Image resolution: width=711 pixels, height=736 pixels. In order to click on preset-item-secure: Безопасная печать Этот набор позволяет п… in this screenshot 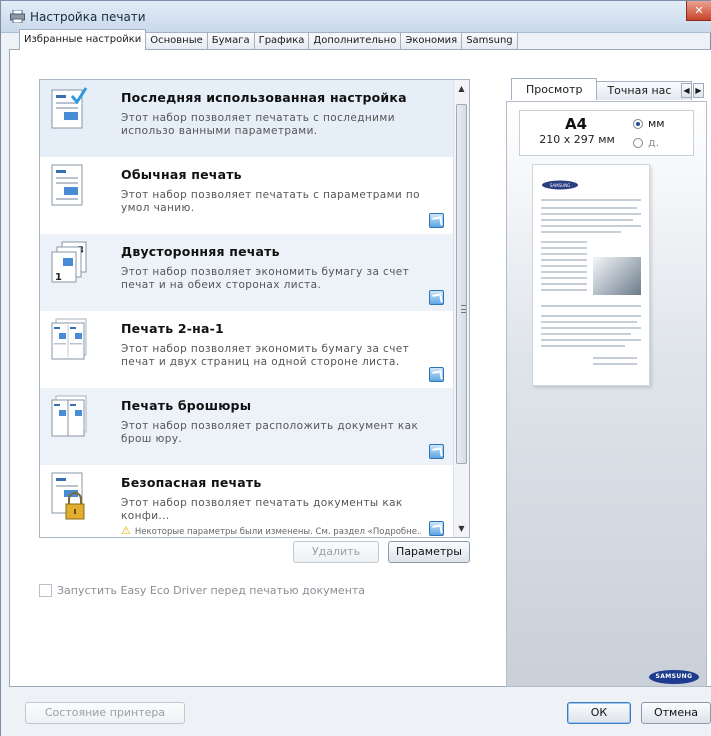, I will do `click(247, 501)`.